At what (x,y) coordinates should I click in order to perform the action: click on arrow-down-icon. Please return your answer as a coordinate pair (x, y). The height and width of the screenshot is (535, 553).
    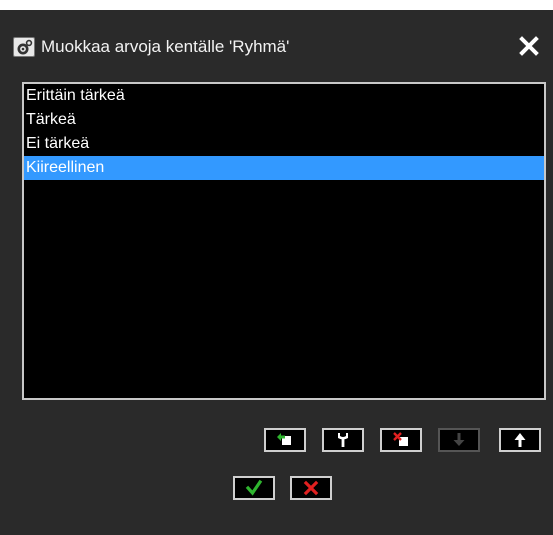
    Looking at the image, I should click on (459, 439).